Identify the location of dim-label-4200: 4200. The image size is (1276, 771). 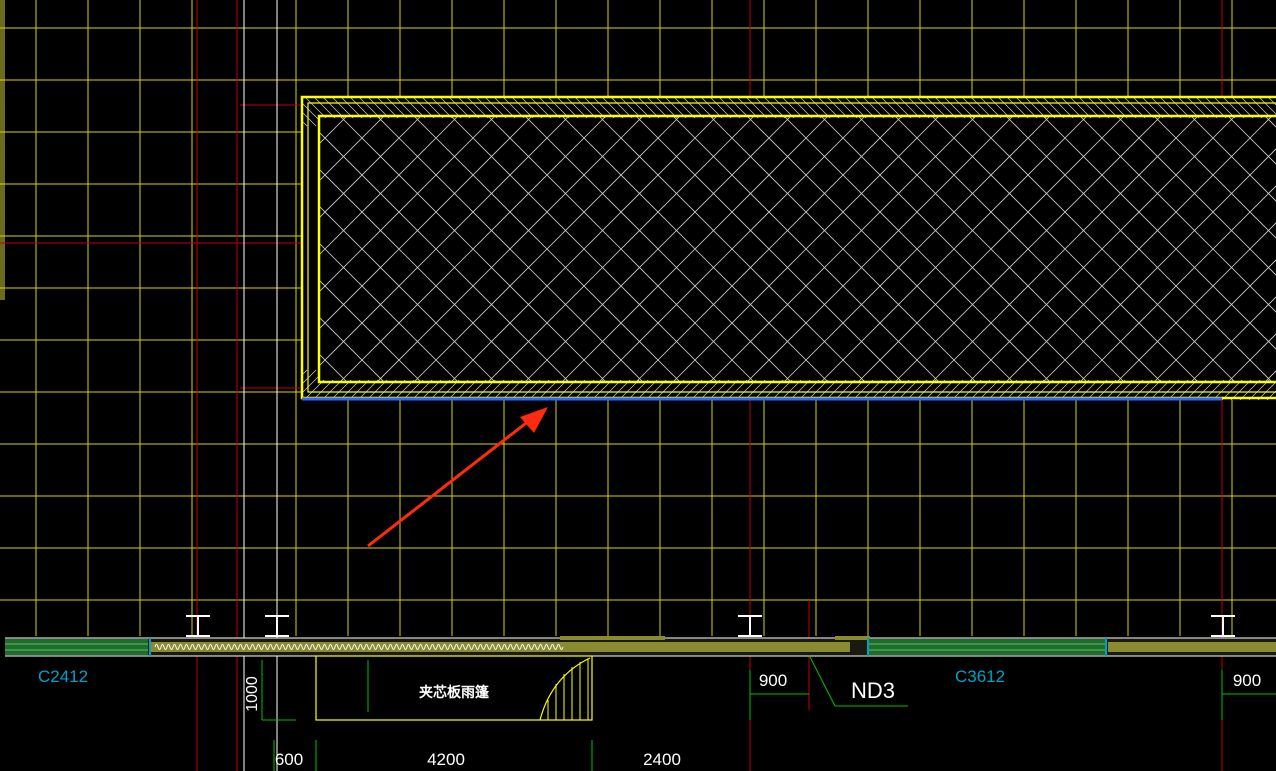
(446, 759).